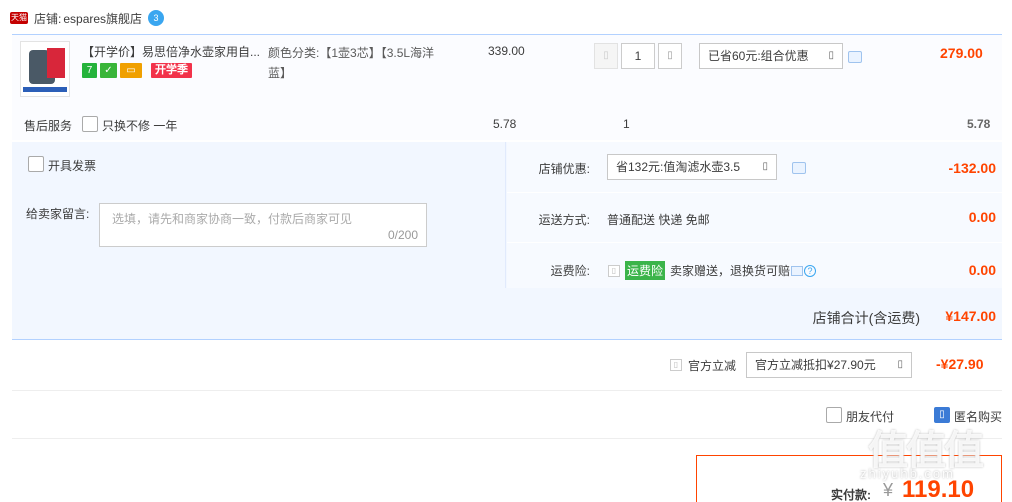 This screenshot has width=1012, height=502. Describe the element at coordinates (232, 219) in the screenshot. I see `message-placeholder: 选填，请先和商家协商一致，付款后商家可见` at that location.